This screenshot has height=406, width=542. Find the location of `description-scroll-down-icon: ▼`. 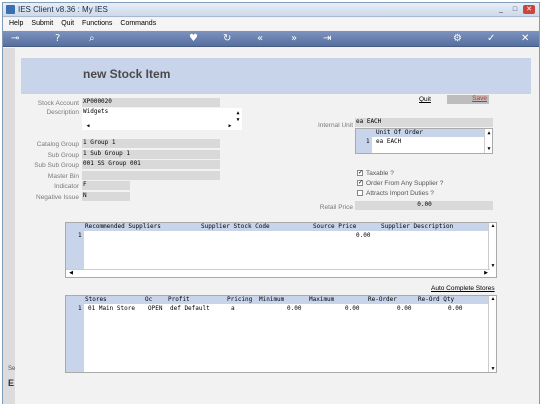

description-scroll-down-icon: ▼ is located at coordinates (238, 120).